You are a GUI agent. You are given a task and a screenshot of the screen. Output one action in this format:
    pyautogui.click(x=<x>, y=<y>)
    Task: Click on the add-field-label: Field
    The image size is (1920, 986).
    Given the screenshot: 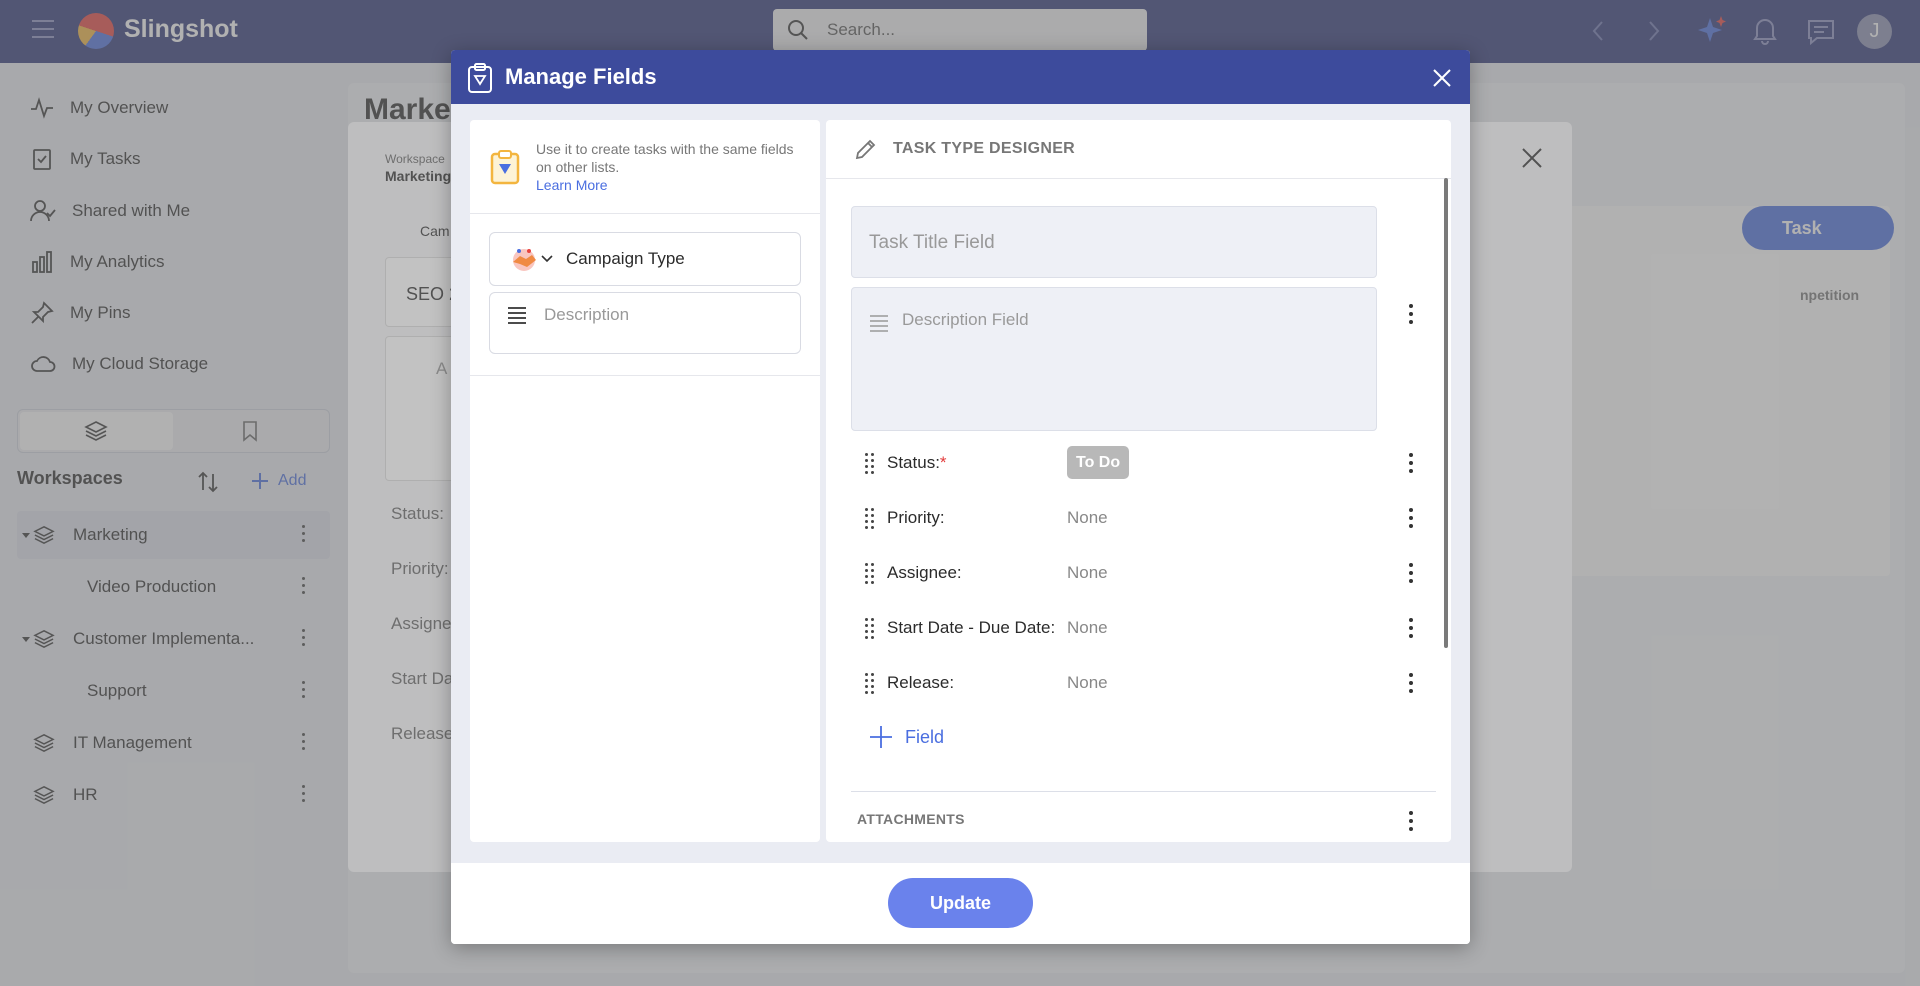 What is the action you would take?
    pyautogui.click(x=925, y=736)
    